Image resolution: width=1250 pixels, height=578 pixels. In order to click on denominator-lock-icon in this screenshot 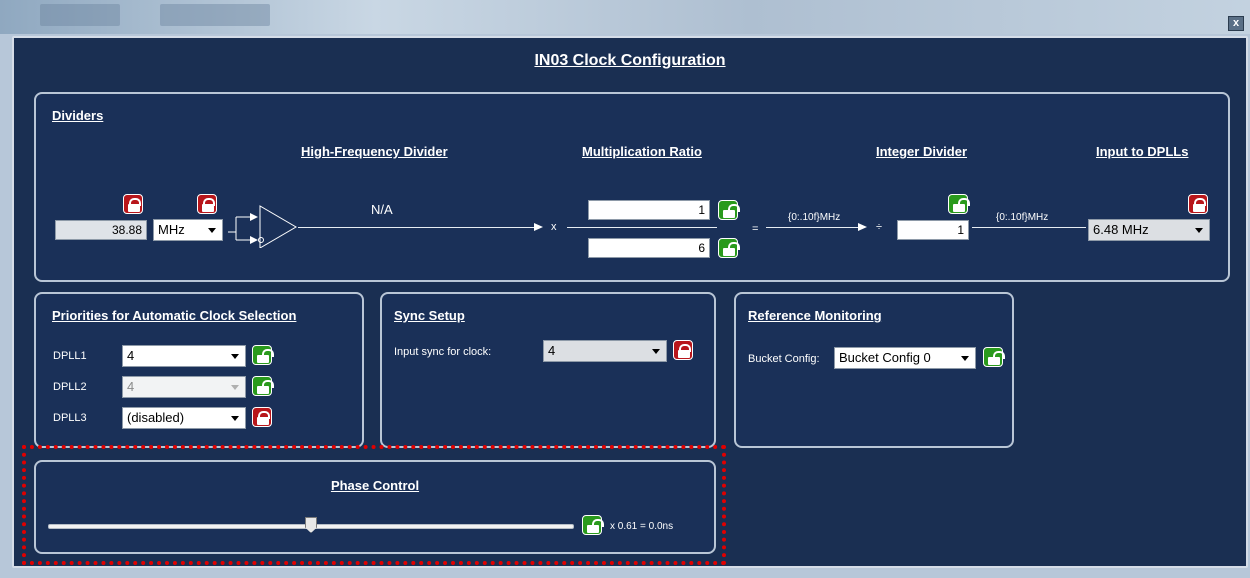, I will do `click(729, 248)`.